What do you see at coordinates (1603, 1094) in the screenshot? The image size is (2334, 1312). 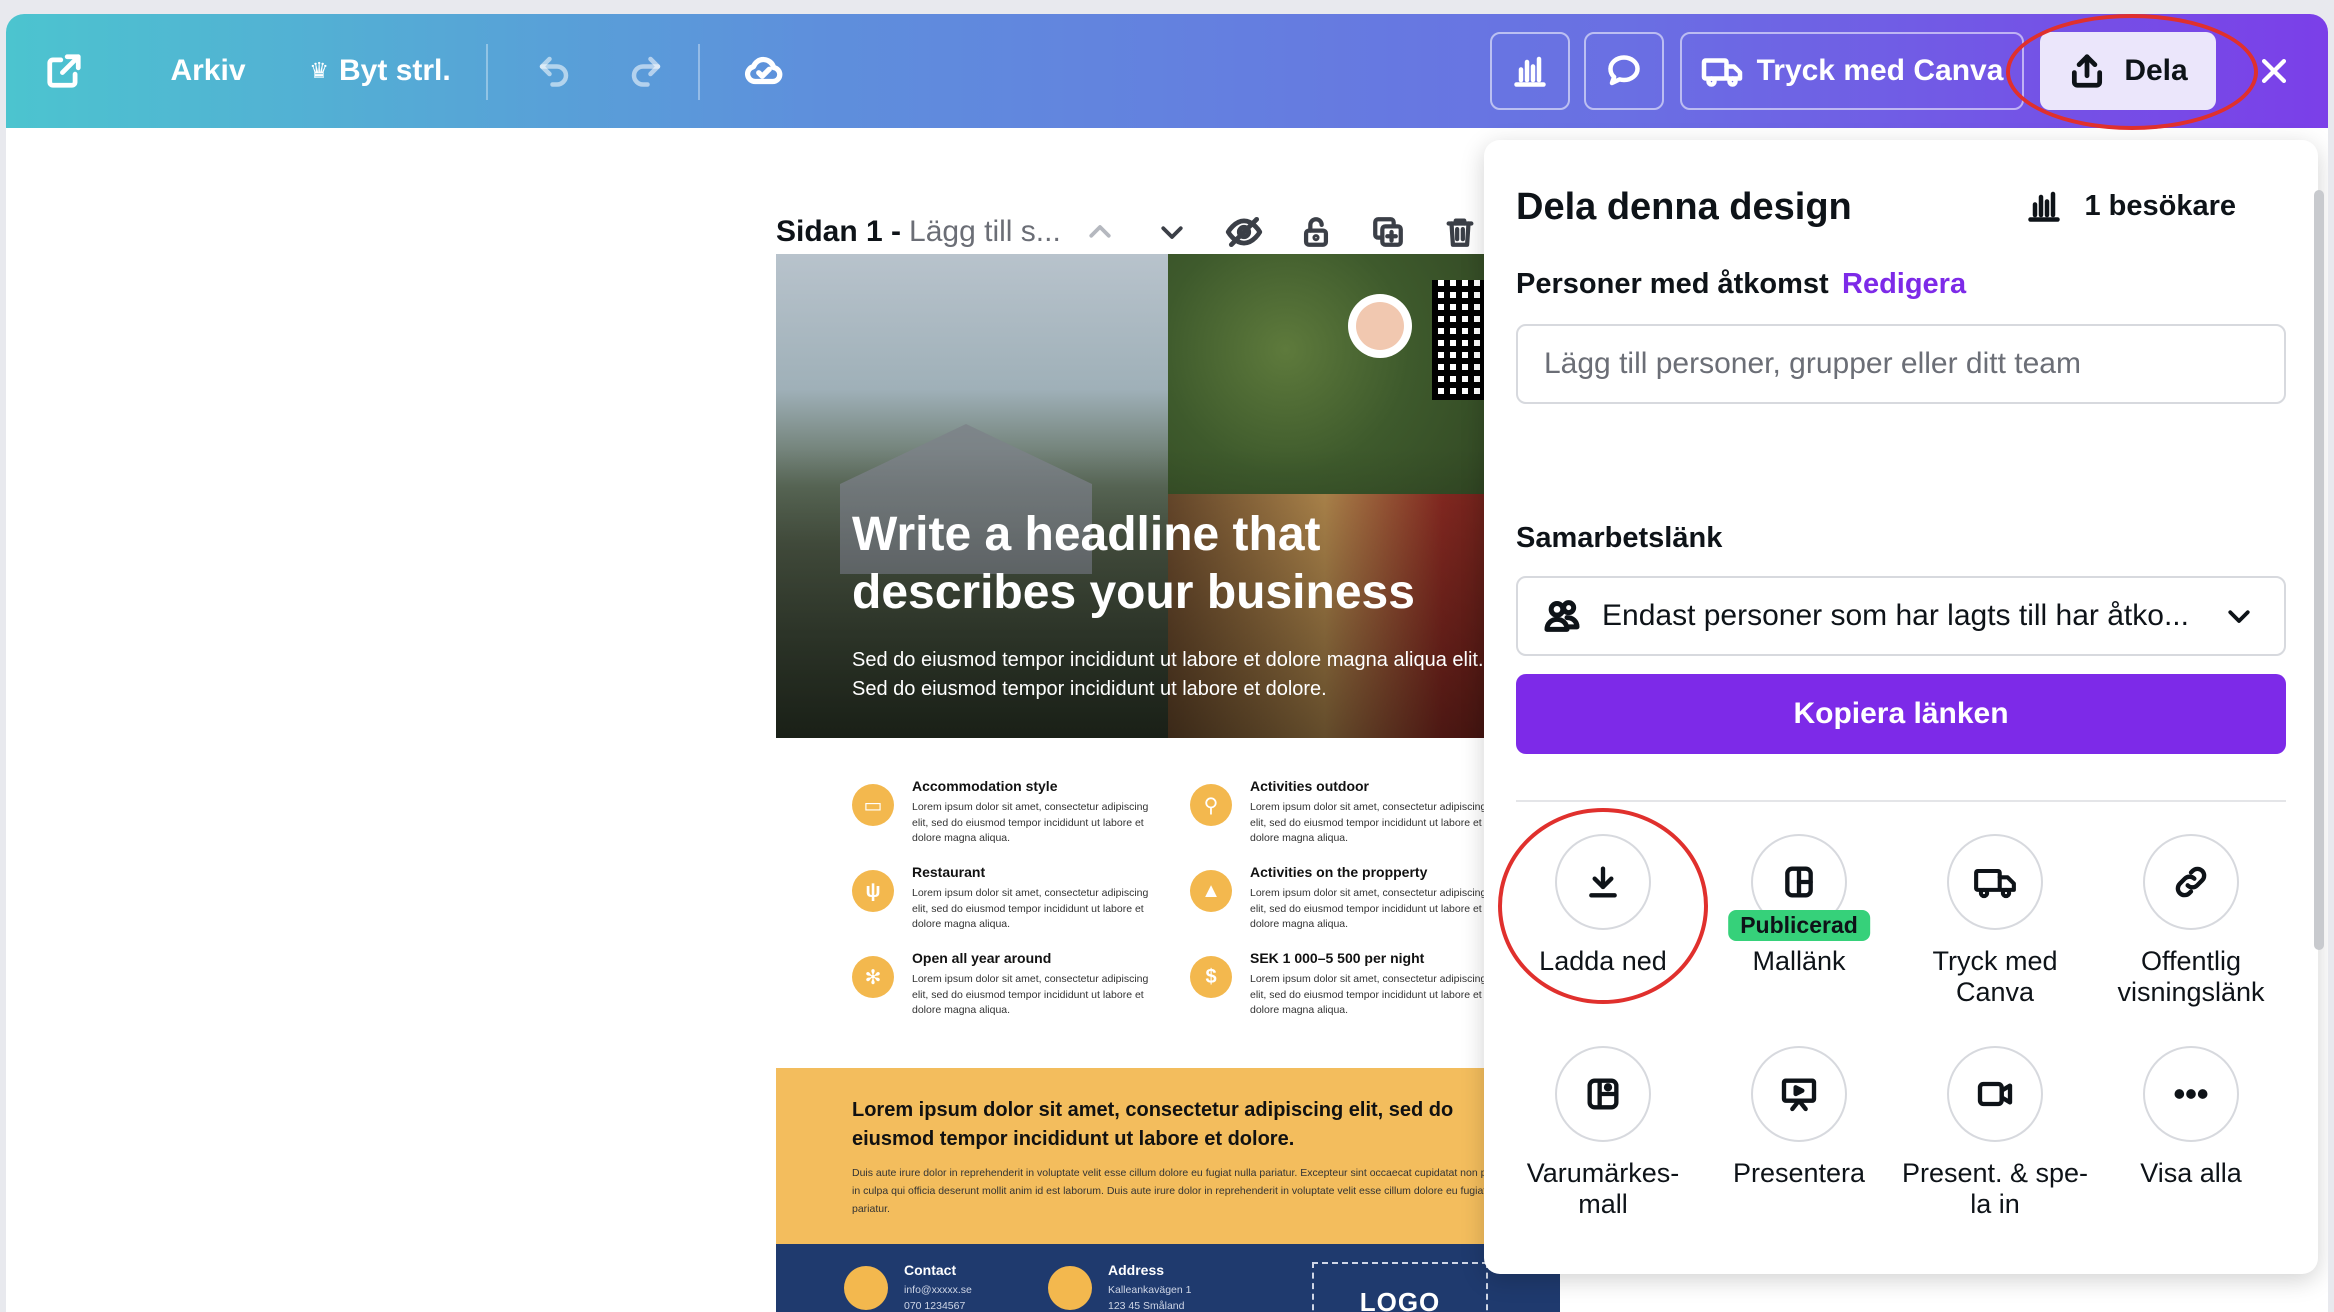 I see `brand-template-icon` at bounding box center [1603, 1094].